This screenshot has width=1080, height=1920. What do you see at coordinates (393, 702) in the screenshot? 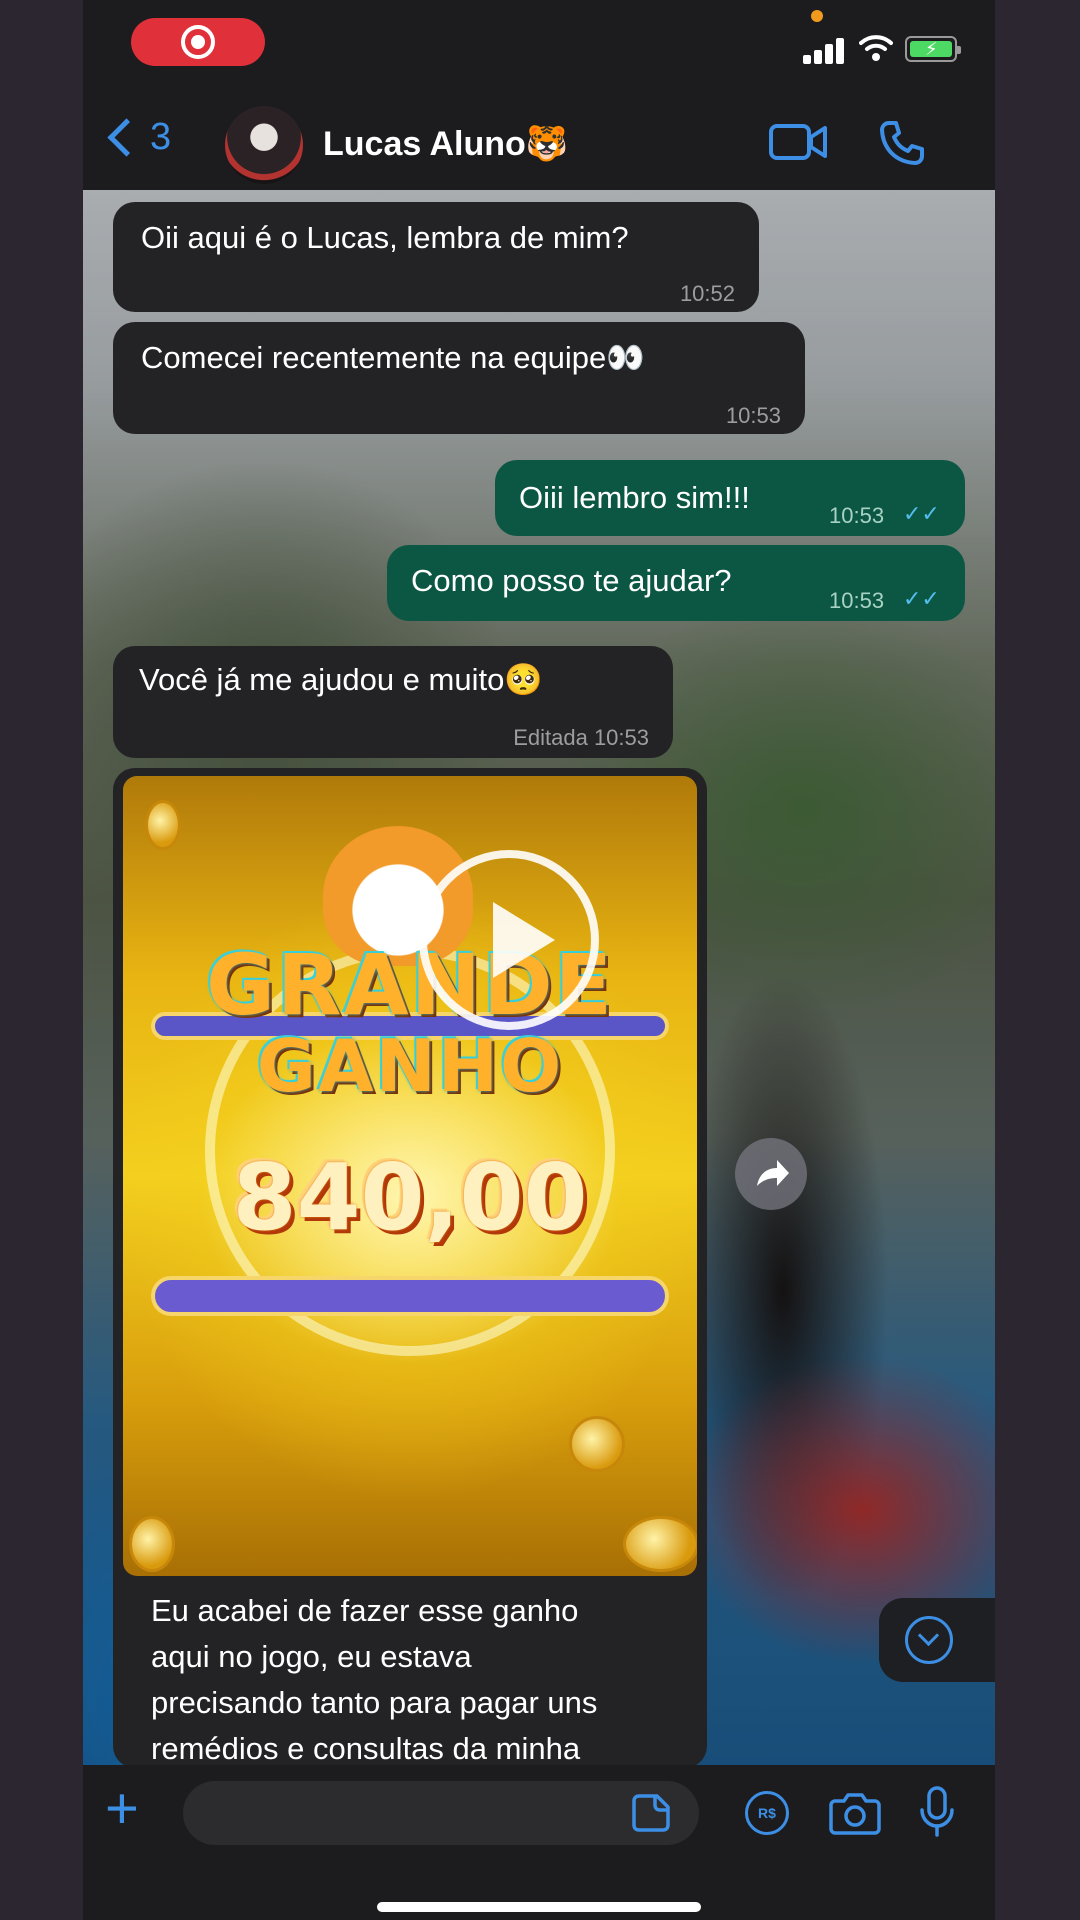
I see `message-bubble: Você já me ajudou e muito🥺 Editada 10:53` at bounding box center [393, 702].